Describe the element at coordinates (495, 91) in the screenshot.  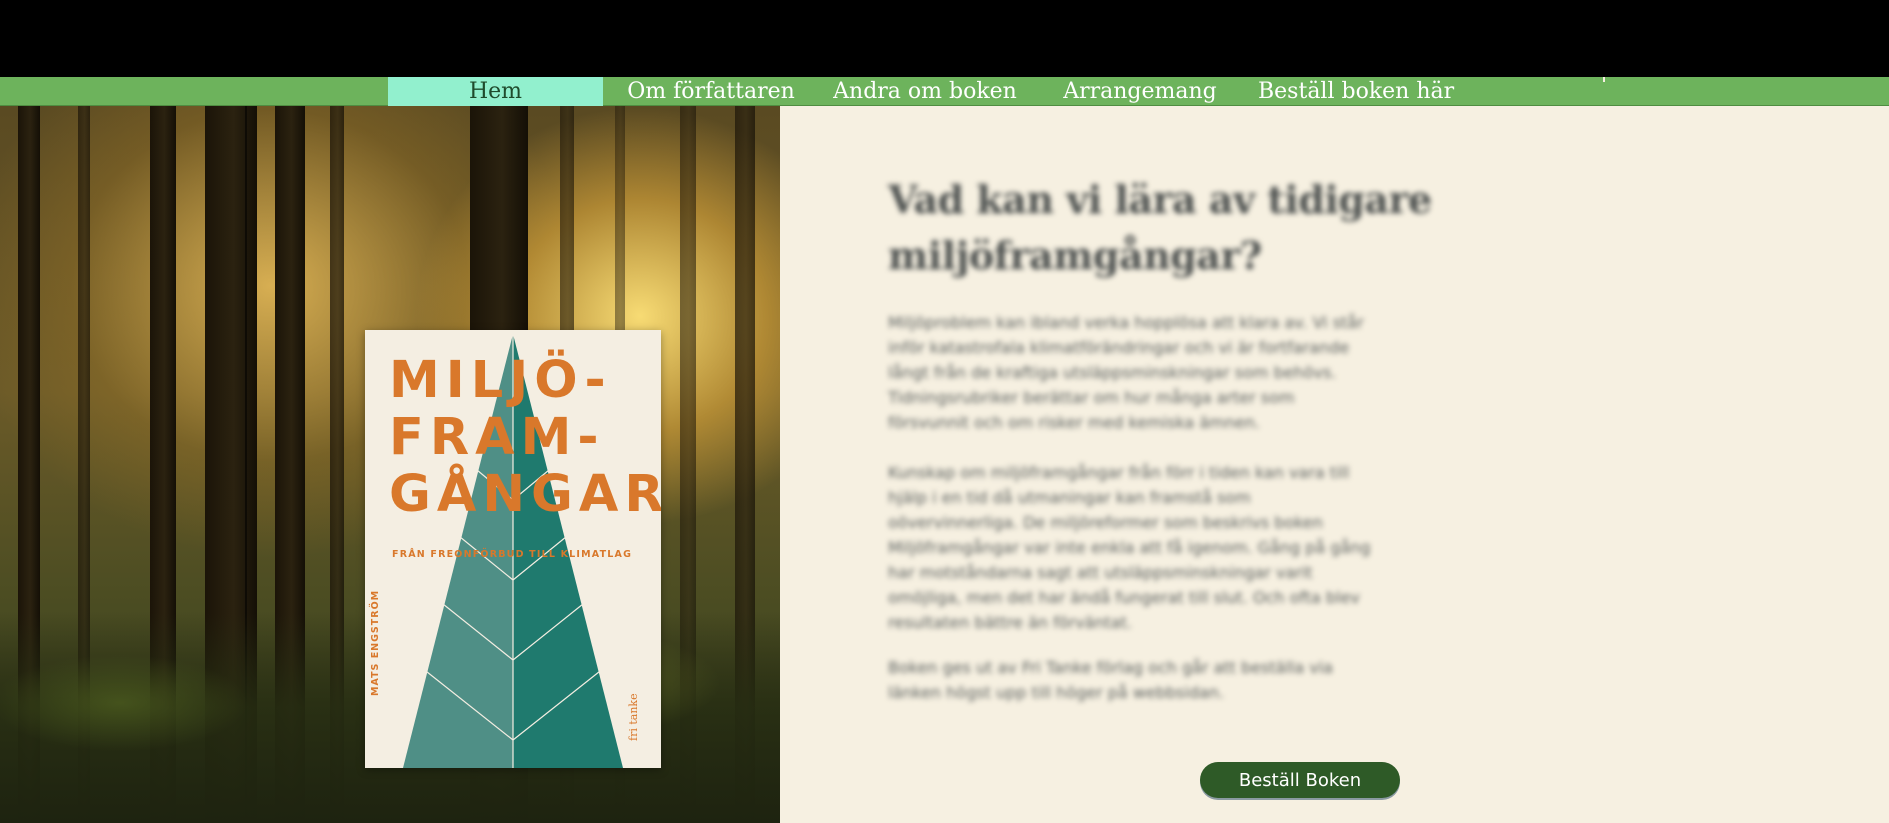
I see `nav-item-hem: Hem` at that location.